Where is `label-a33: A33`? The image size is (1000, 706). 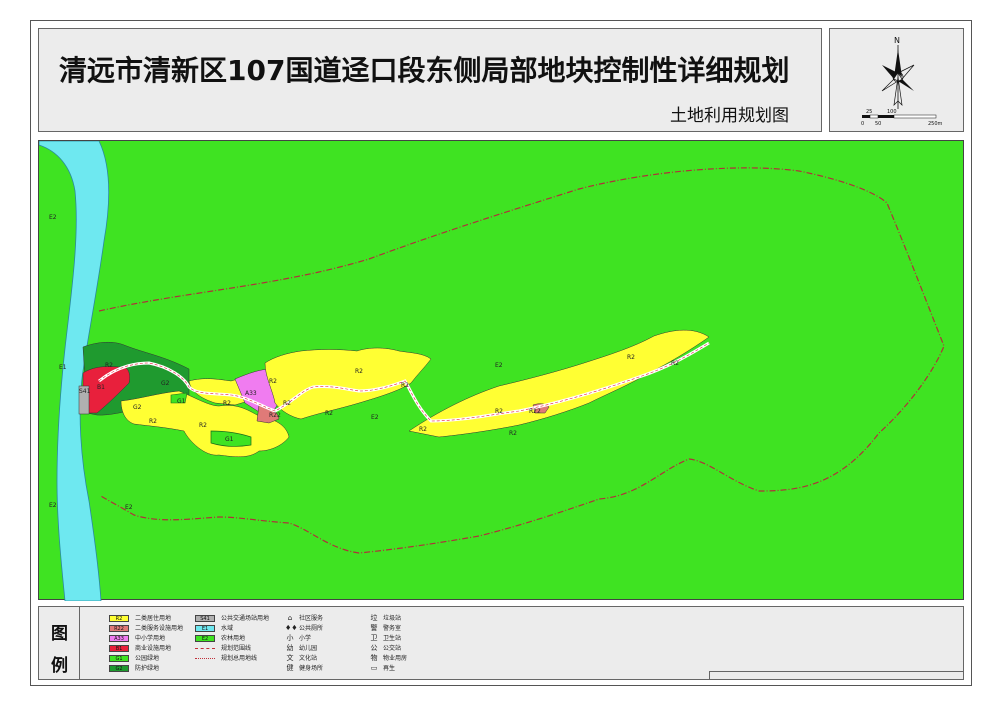 label-a33: A33 is located at coordinates (251, 393).